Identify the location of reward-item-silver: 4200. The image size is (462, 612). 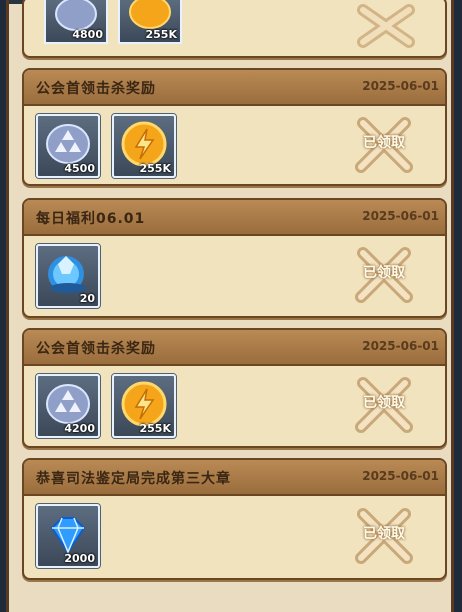
(68, 406).